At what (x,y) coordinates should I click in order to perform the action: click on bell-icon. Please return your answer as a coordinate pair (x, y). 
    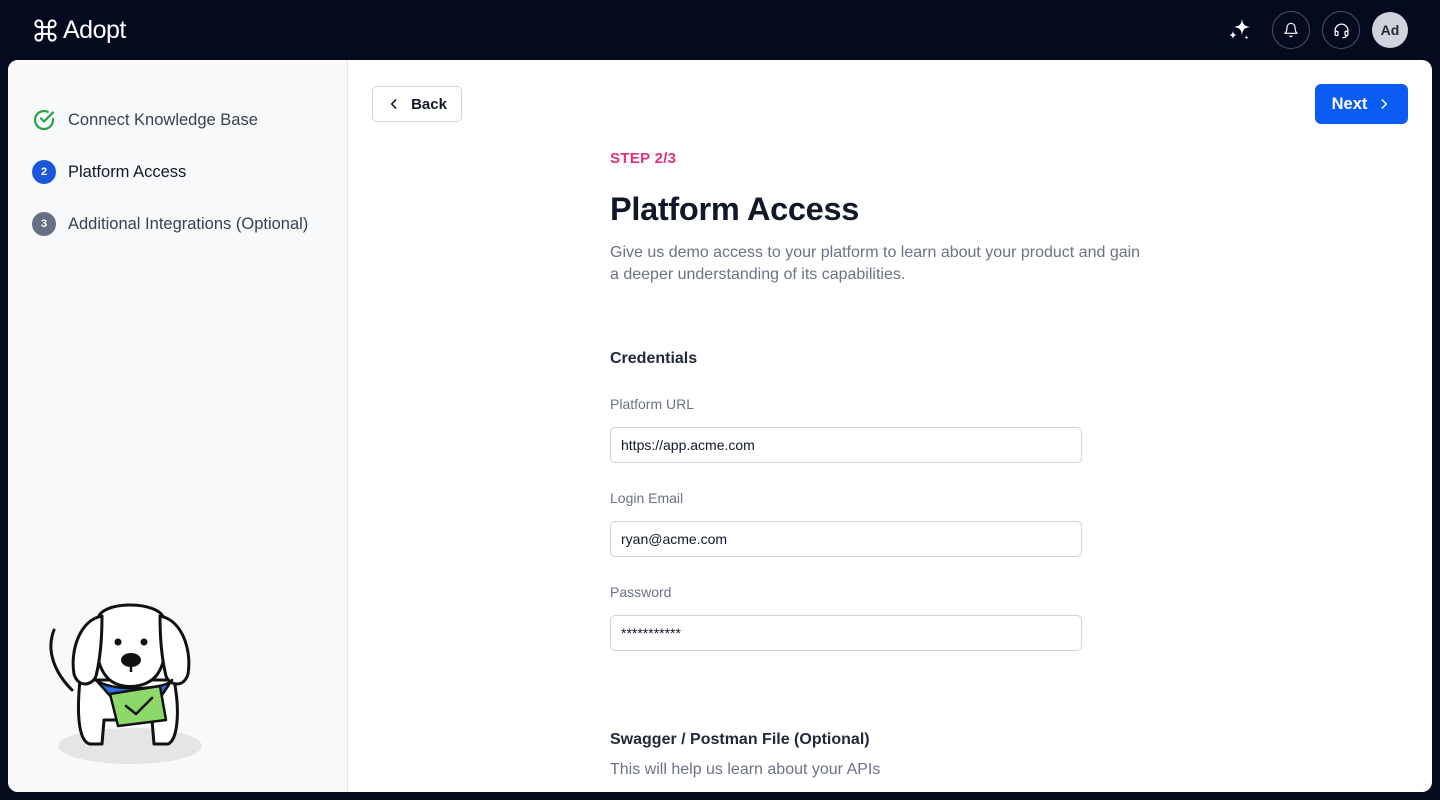
    Looking at the image, I should click on (1291, 30).